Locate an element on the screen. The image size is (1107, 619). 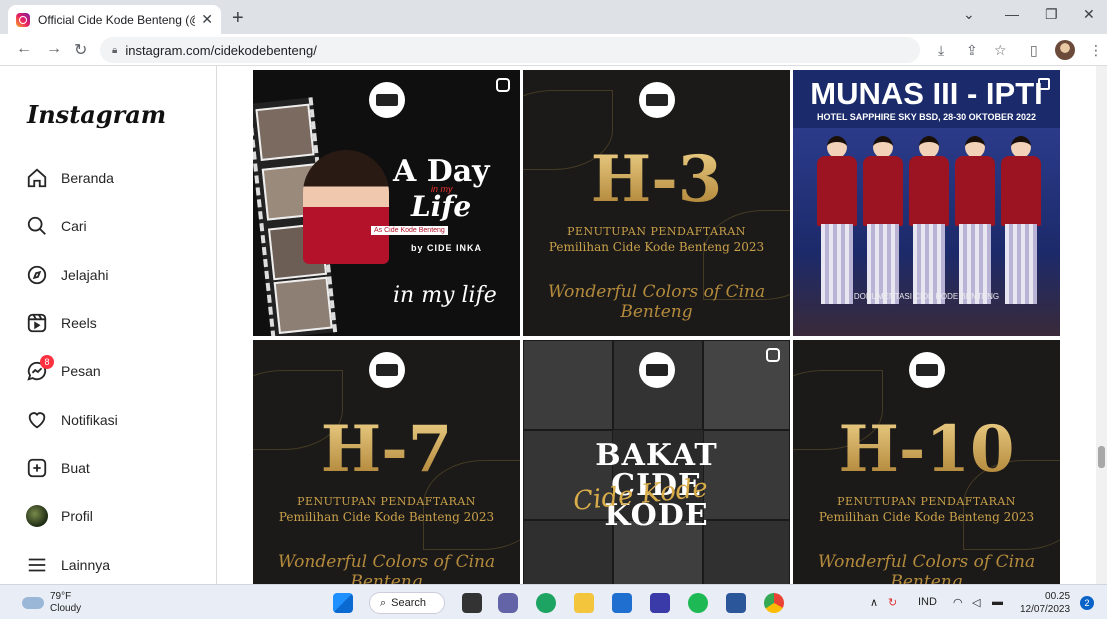
restore-icon: ❐ is located at coordinates (1051, 14).